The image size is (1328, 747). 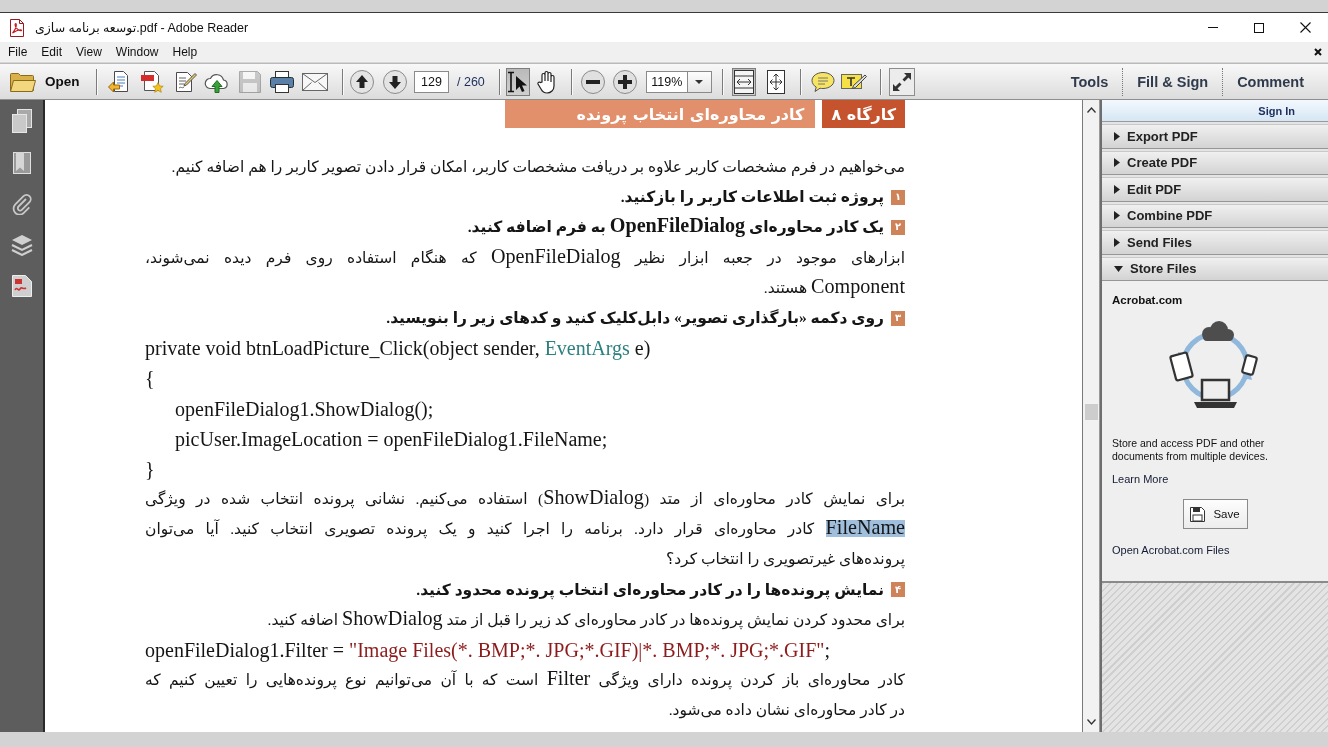 I want to click on description-text: Store and access PDF and other documents from multiple devices., so click(x=1190, y=450).